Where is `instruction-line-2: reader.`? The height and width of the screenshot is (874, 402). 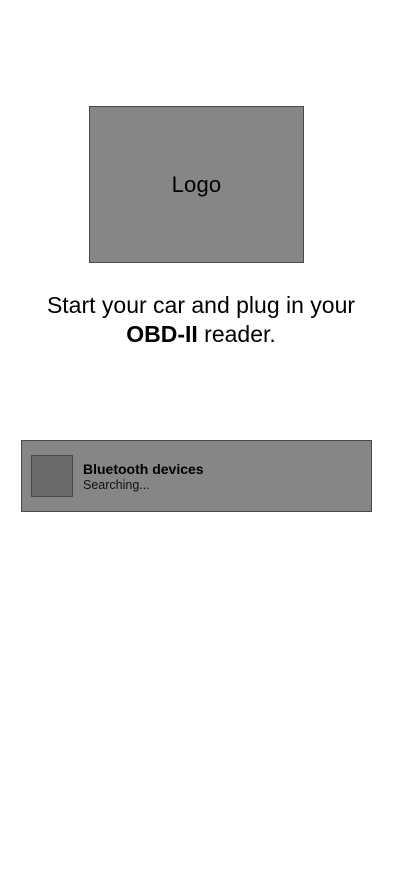
instruction-line-2: reader. is located at coordinates (236, 334).